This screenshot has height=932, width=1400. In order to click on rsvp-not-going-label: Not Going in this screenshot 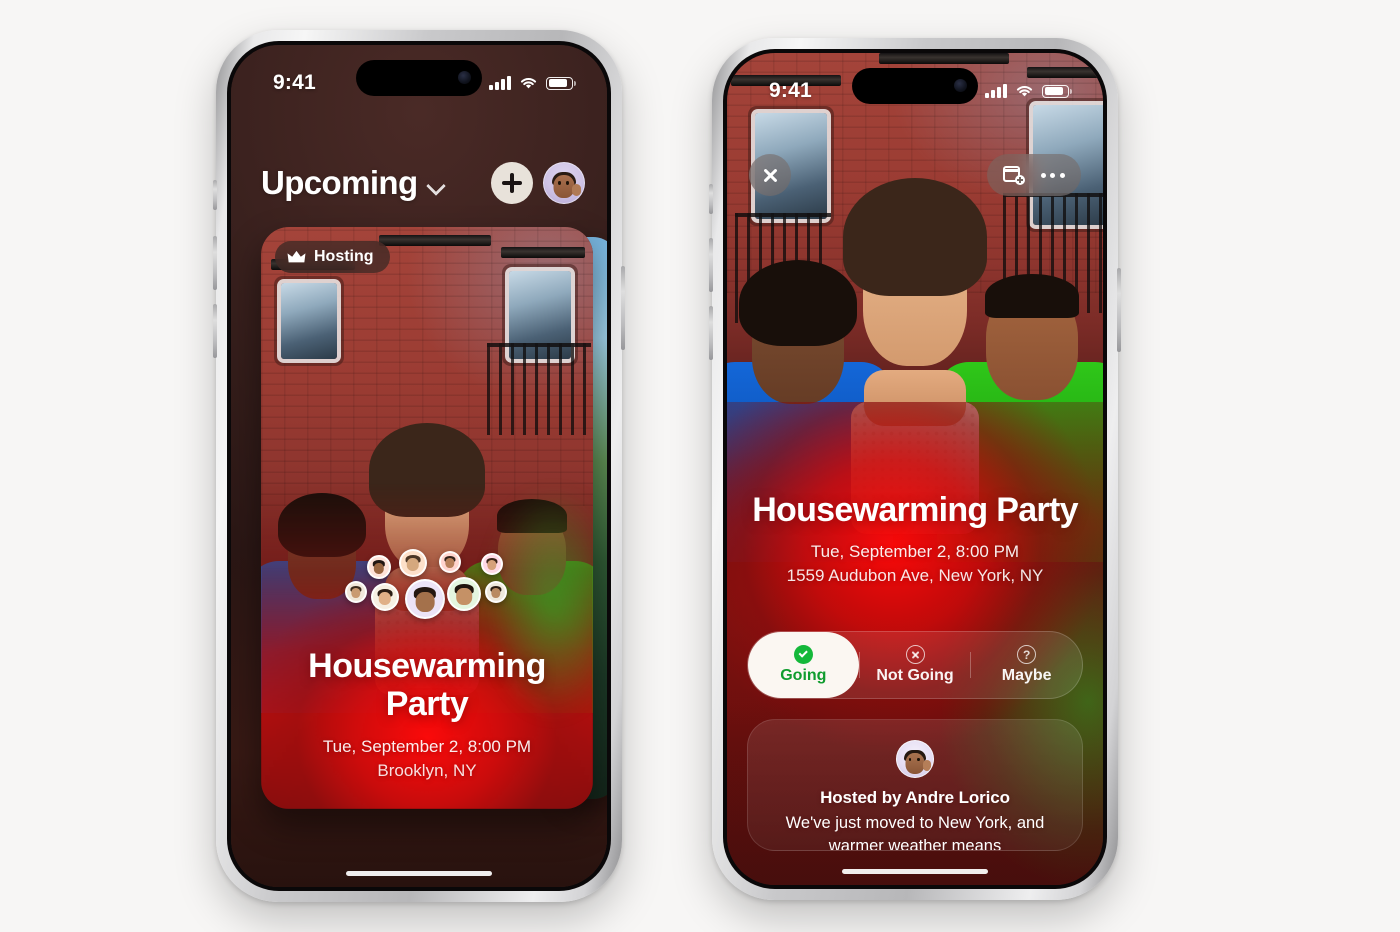, I will do `click(915, 675)`.